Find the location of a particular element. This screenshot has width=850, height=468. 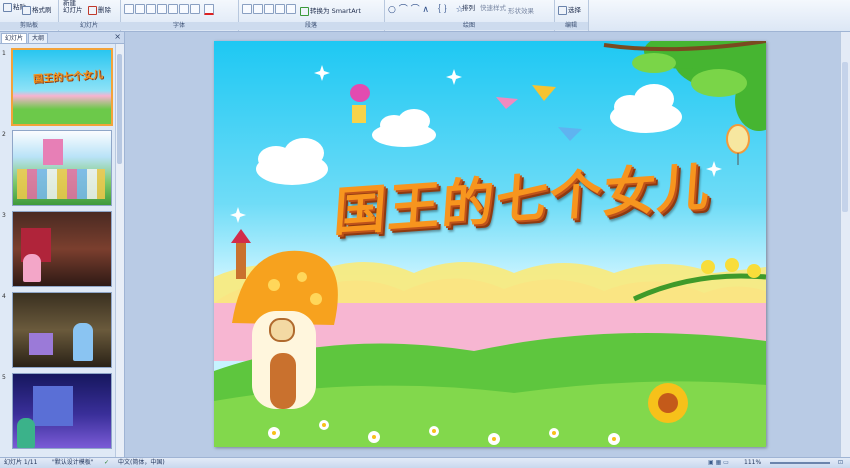

font-color-icon is located at coordinates (209, 9).